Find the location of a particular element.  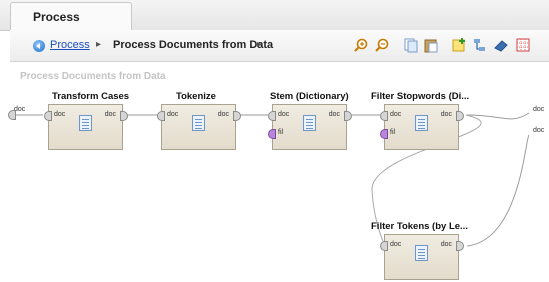

operator-tokenize: doc doc is located at coordinates (199, 127).